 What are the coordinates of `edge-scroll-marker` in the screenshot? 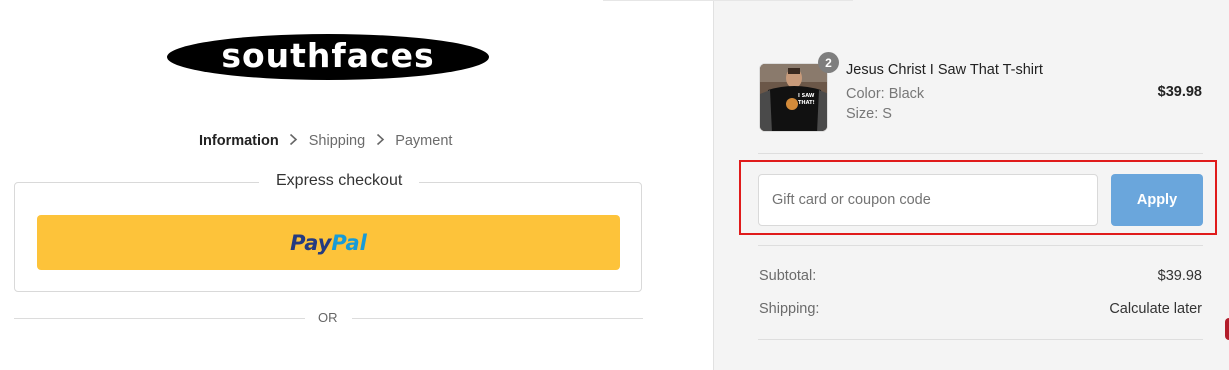 It's located at (1227, 329).